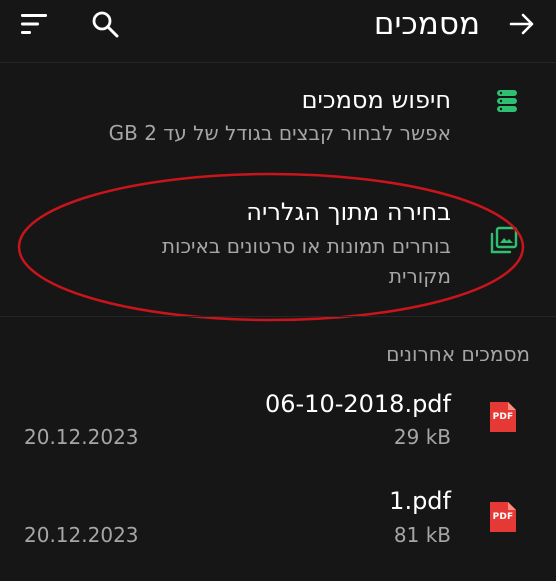  What do you see at coordinates (422, 437) in the screenshot?
I see `file-size: 29 kB` at bounding box center [422, 437].